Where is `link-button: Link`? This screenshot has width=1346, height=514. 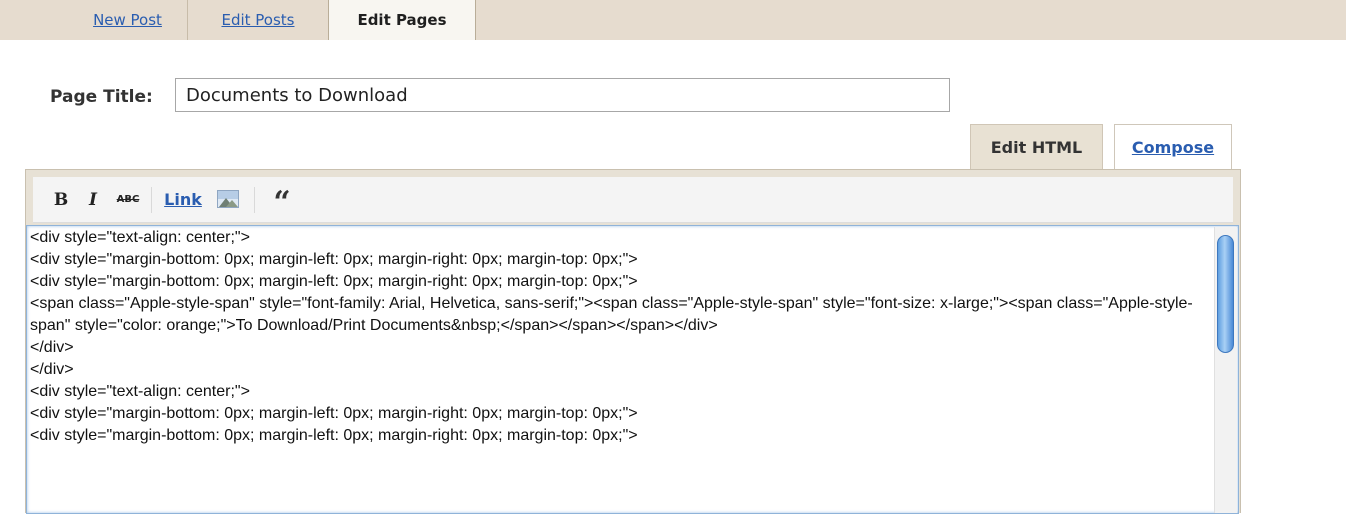
link-button: Link is located at coordinates (183, 200).